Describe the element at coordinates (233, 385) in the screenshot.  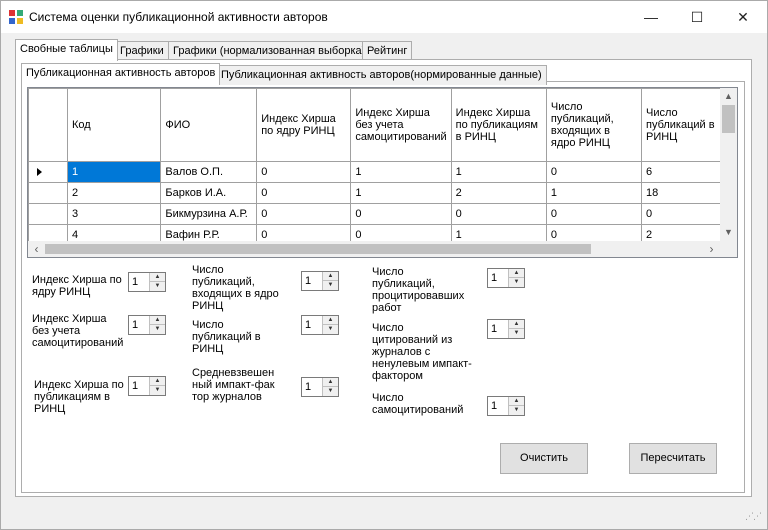
I see `label-impact-factor: Средневзвешенный импакт-фактор журналов` at that location.